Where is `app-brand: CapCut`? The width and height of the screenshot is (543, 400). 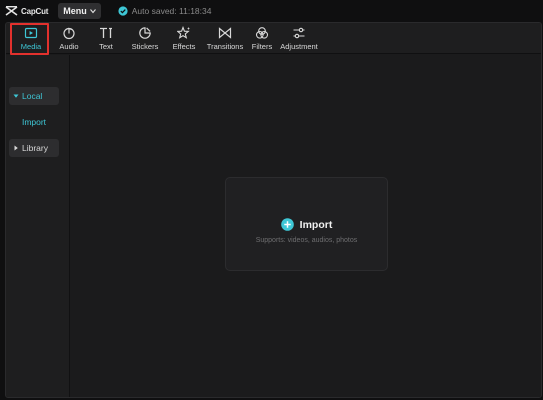
app-brand: CapCut is located at coordinates (26, 11).